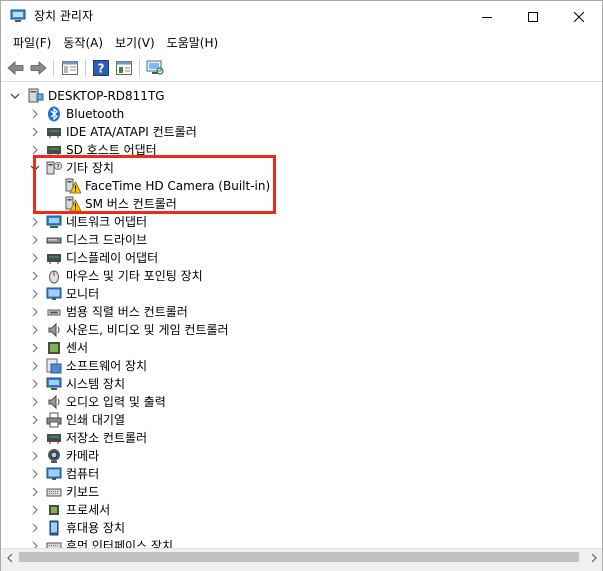  I want to click on tree-item-category: 네트워크 어댑터, so click(301, 222).